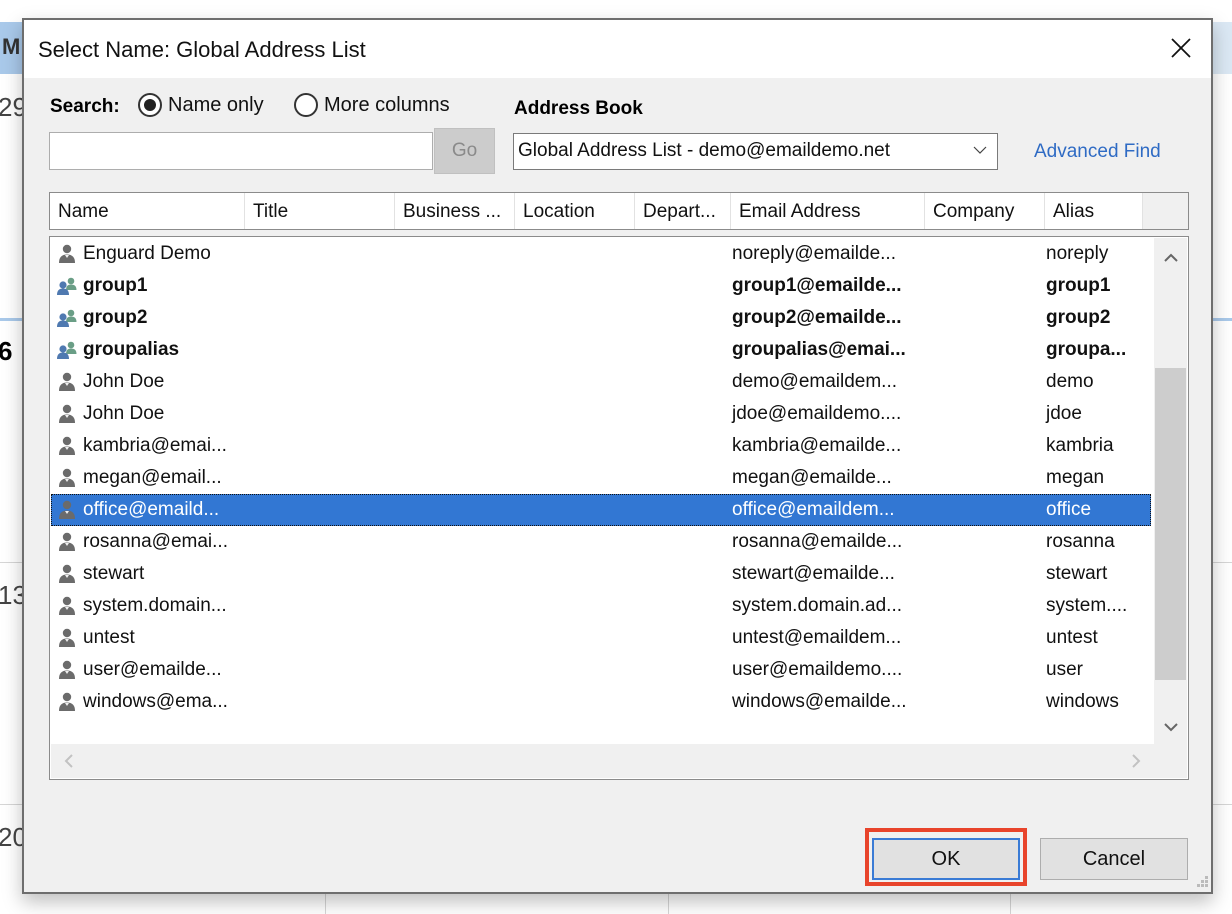 The width and height of the screenshot is (1232, 914). Describe the element at coordinates (320, 211) in the screenshot. I see `column-header-title: Title` at that location.